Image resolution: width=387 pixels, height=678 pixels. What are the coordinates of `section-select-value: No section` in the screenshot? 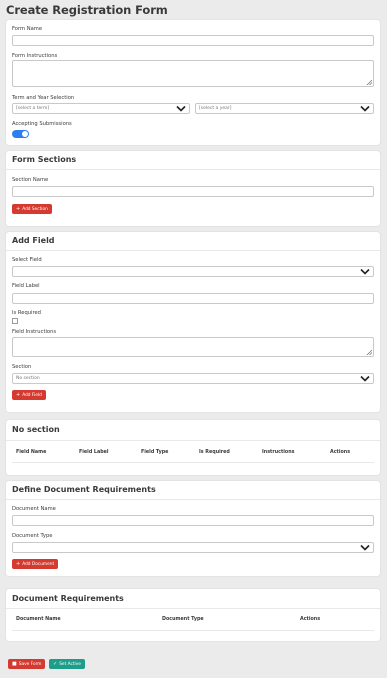 It's located at (28, 378).